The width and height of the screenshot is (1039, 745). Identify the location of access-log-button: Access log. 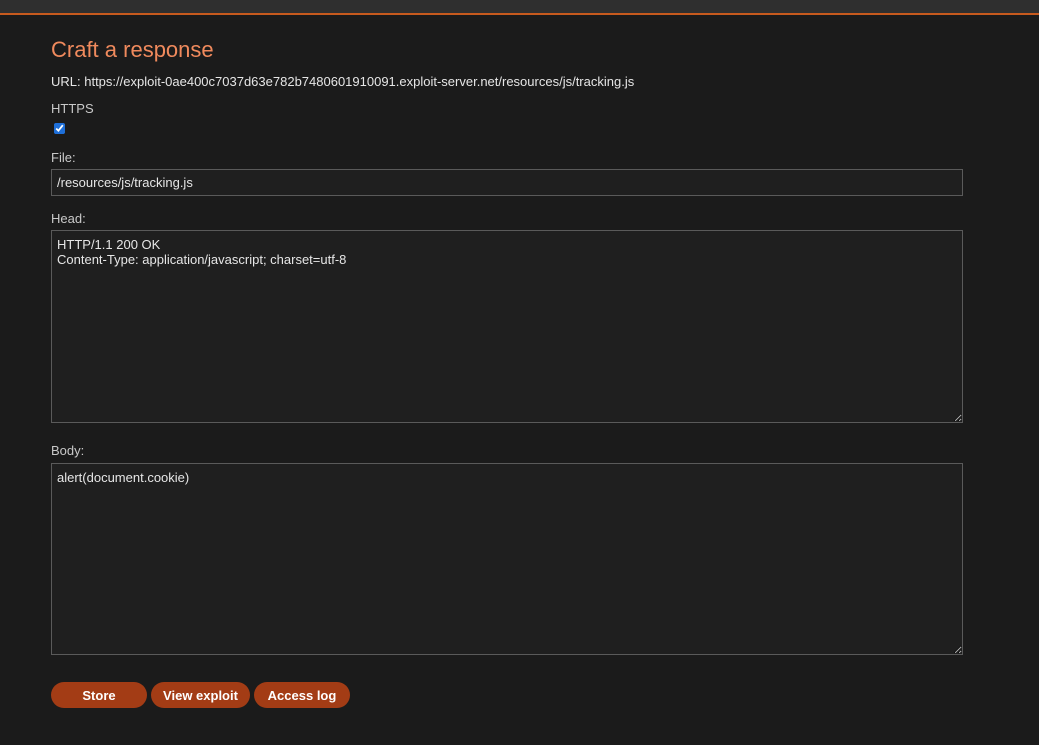
(302, 695).